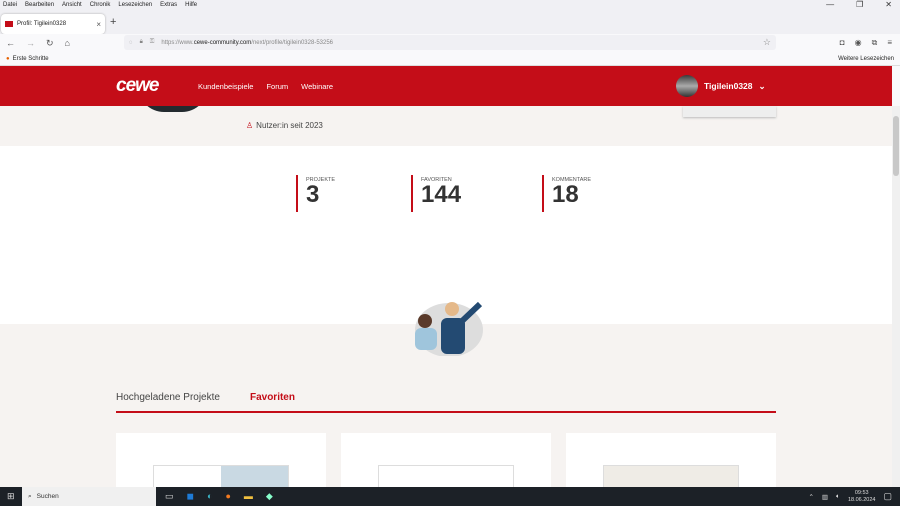 This screenshot has height=506, width=900. I want to click on window-controls: — ❐ ✕, so click(859, 4).